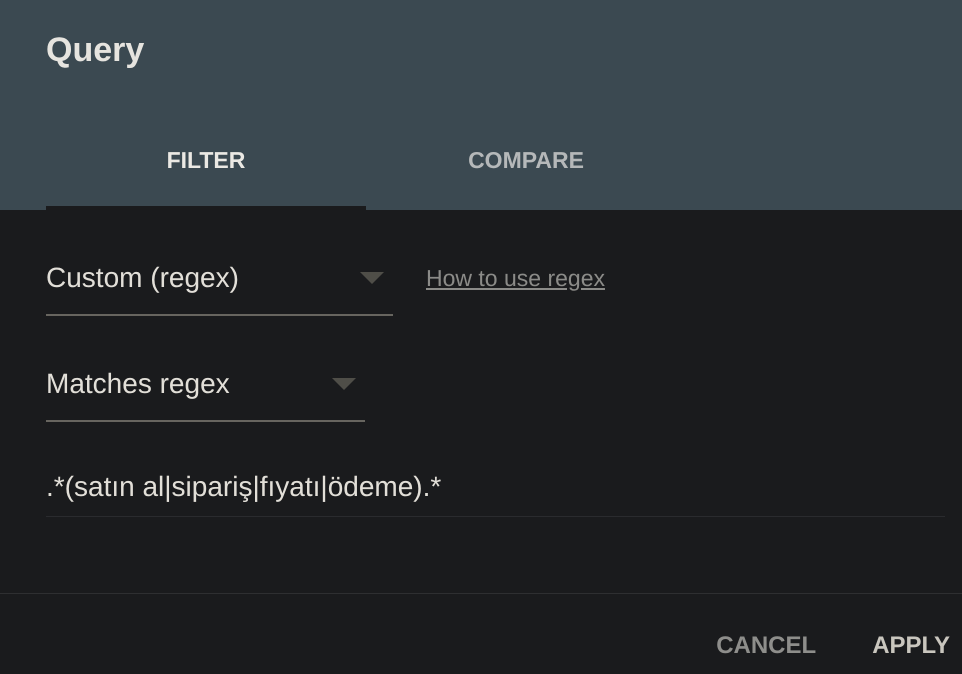  What do you see at coordinates (95, 50) in the screenshot?
I see `dialog-title: Query` at bounding box center [95, 50].